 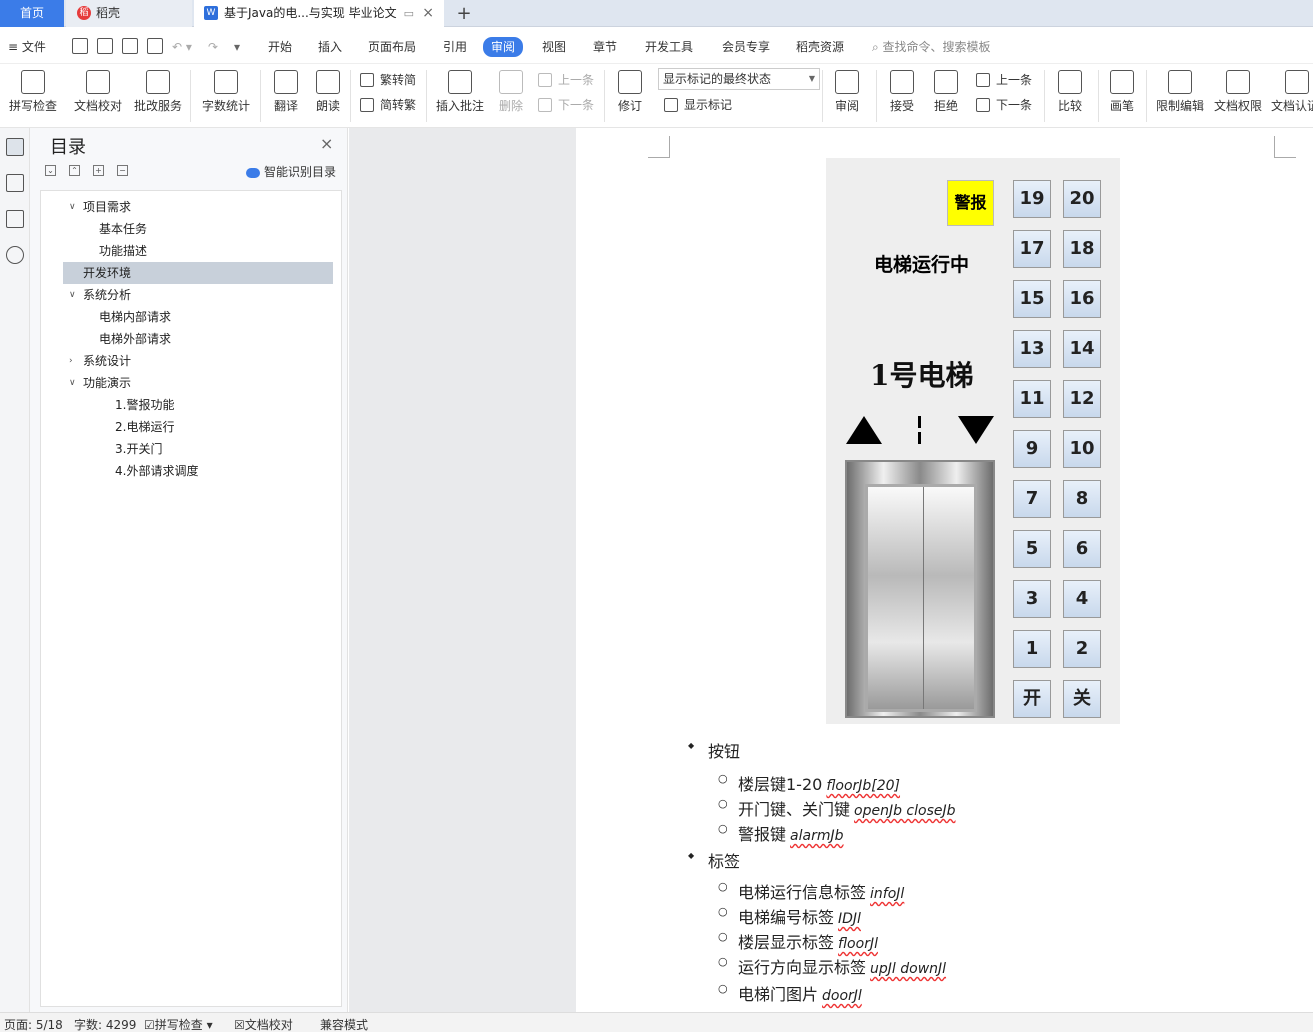 What do you see at coordinates (460, 96) in the screenshot?
I see `insert-comment-button: 插入批注` at bounding box center [460, 96].